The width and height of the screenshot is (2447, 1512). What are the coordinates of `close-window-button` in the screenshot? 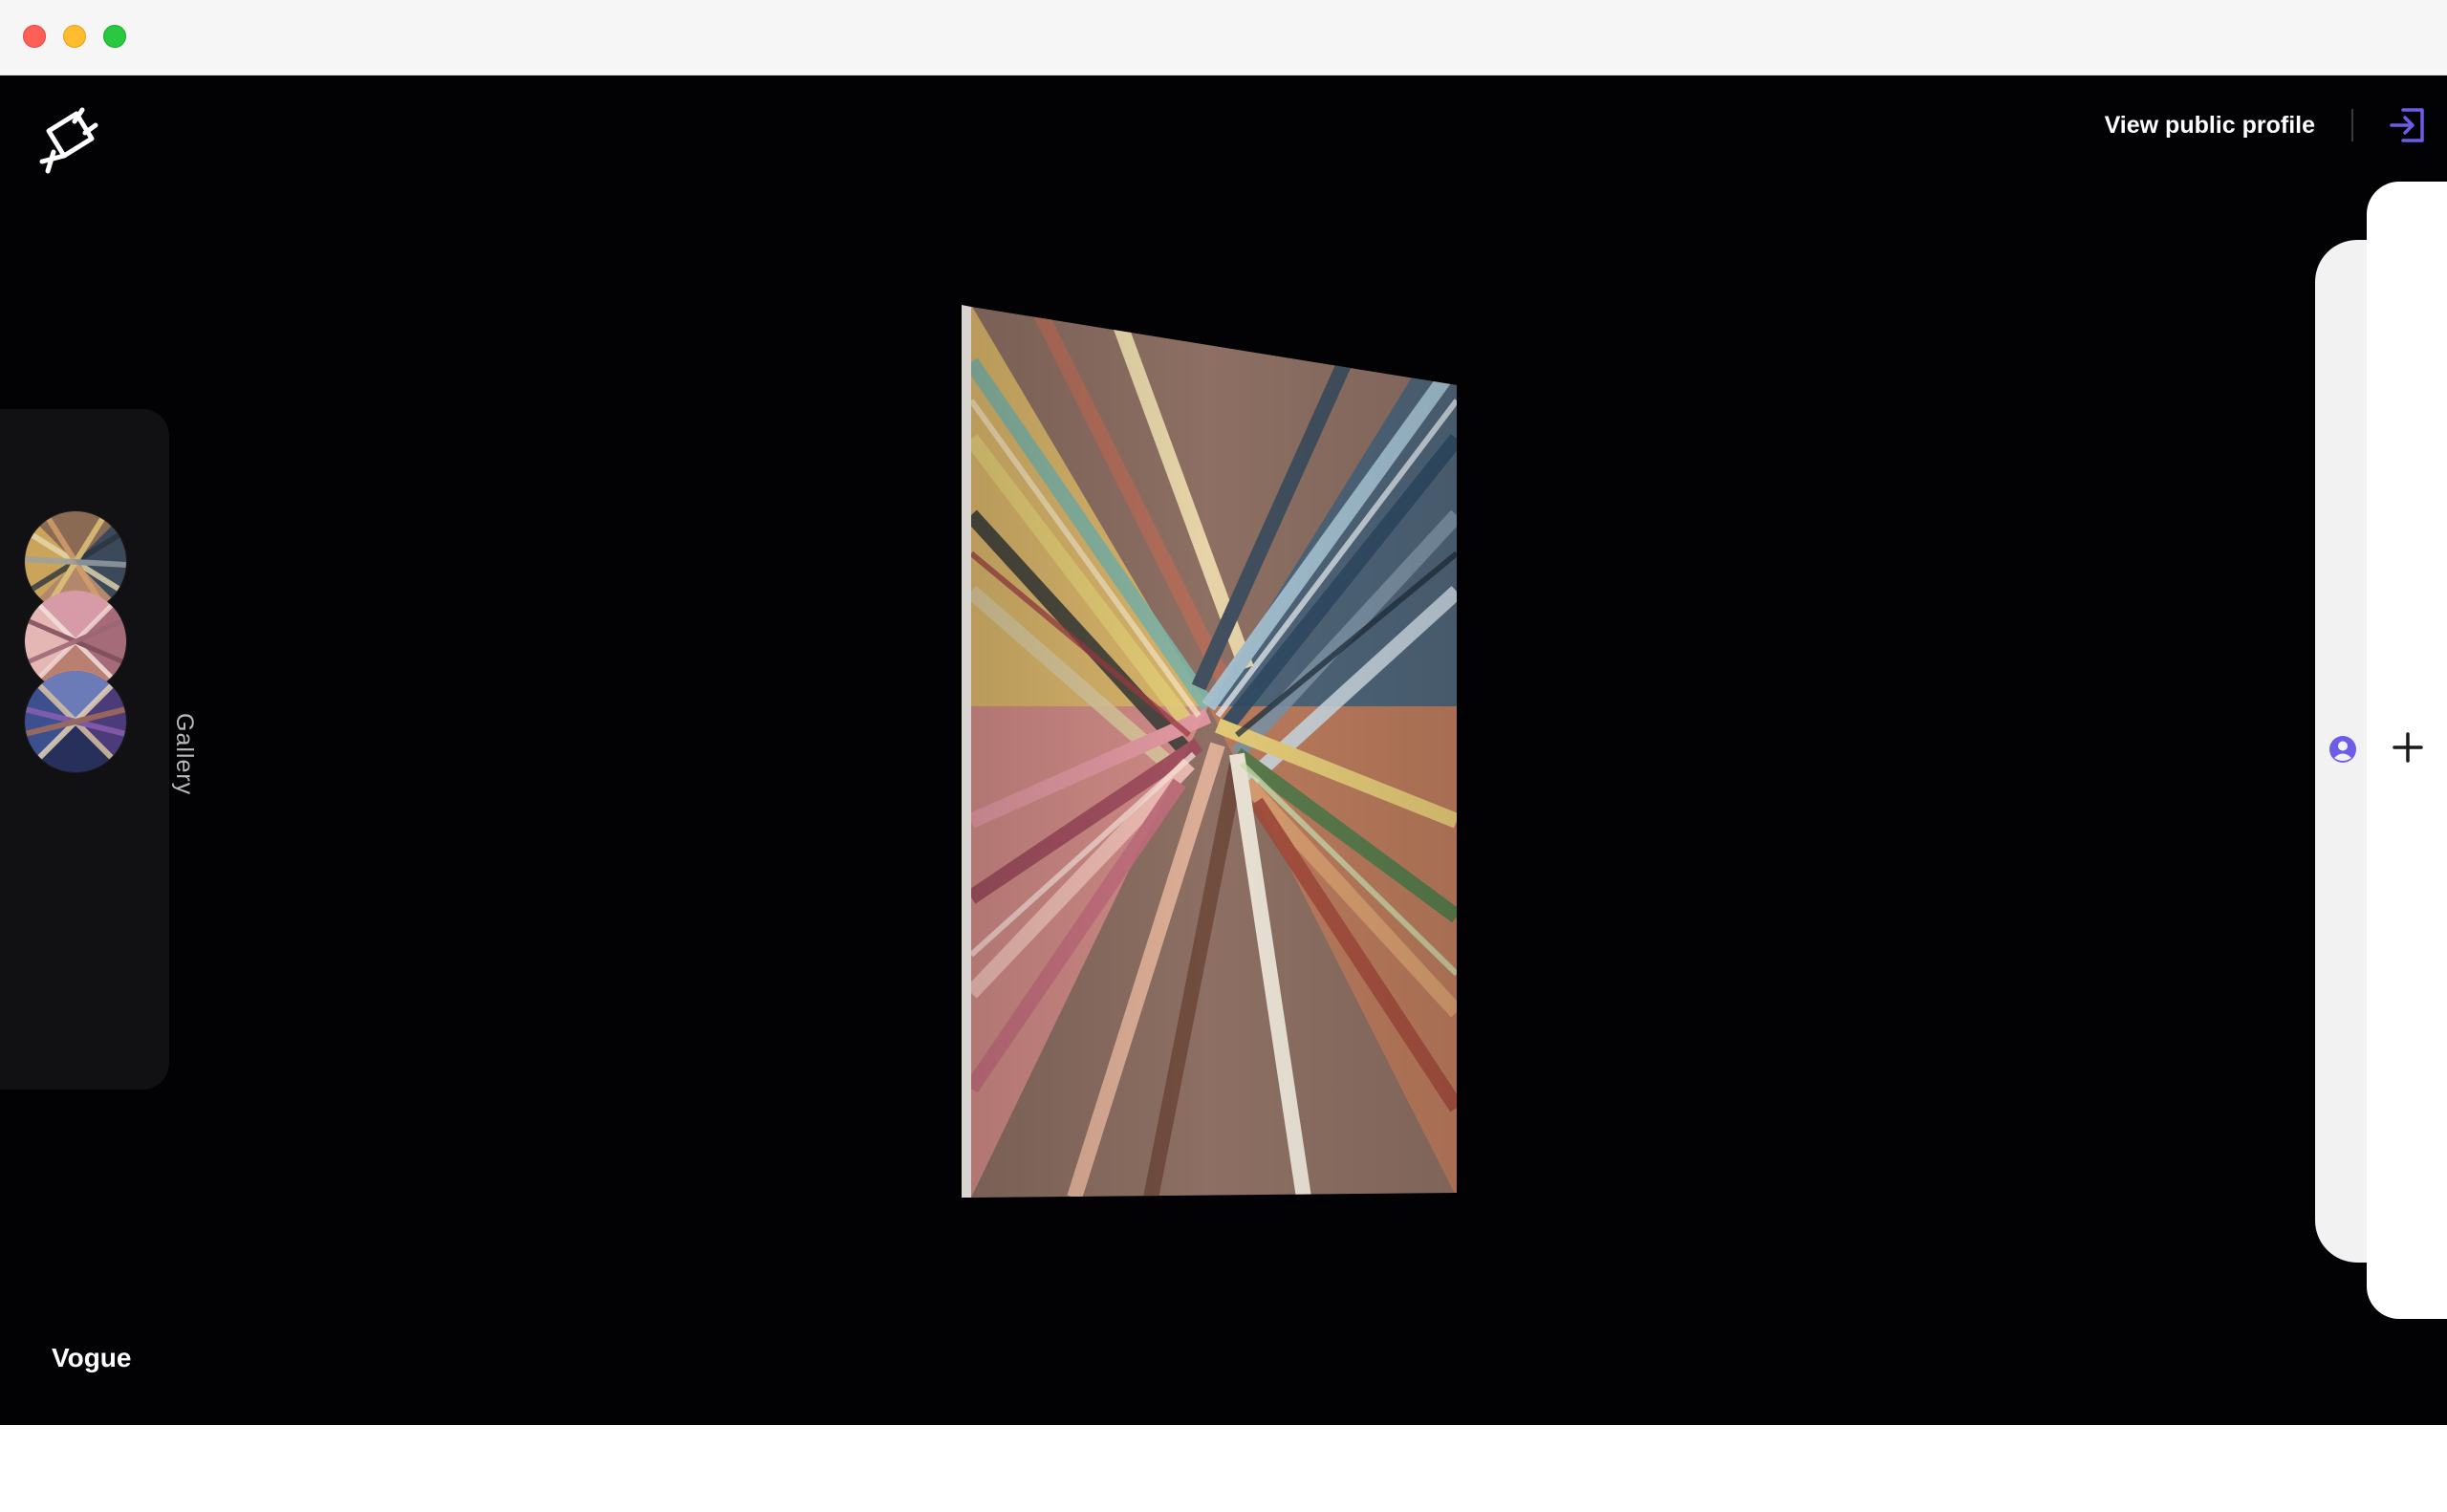 It's located at (34, 36).